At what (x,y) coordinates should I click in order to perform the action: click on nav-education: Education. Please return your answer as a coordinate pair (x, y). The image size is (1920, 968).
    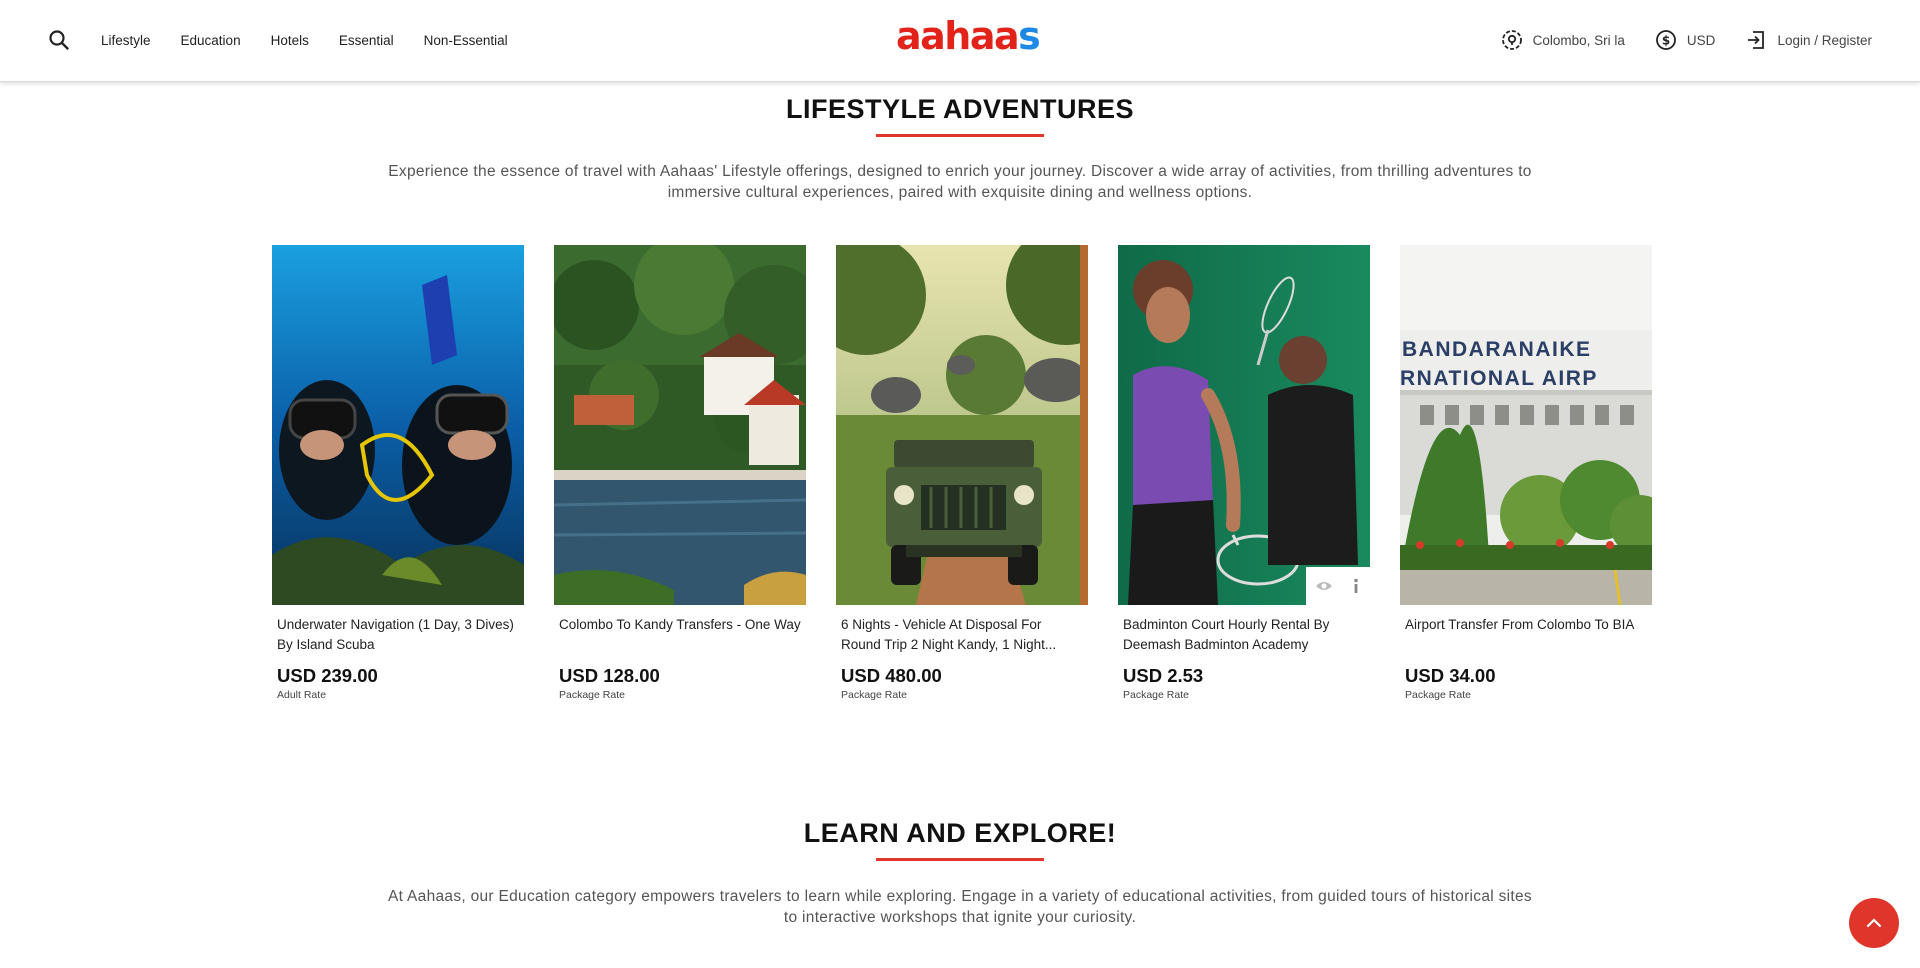
    Looking at the image, I should click on (211, 40).